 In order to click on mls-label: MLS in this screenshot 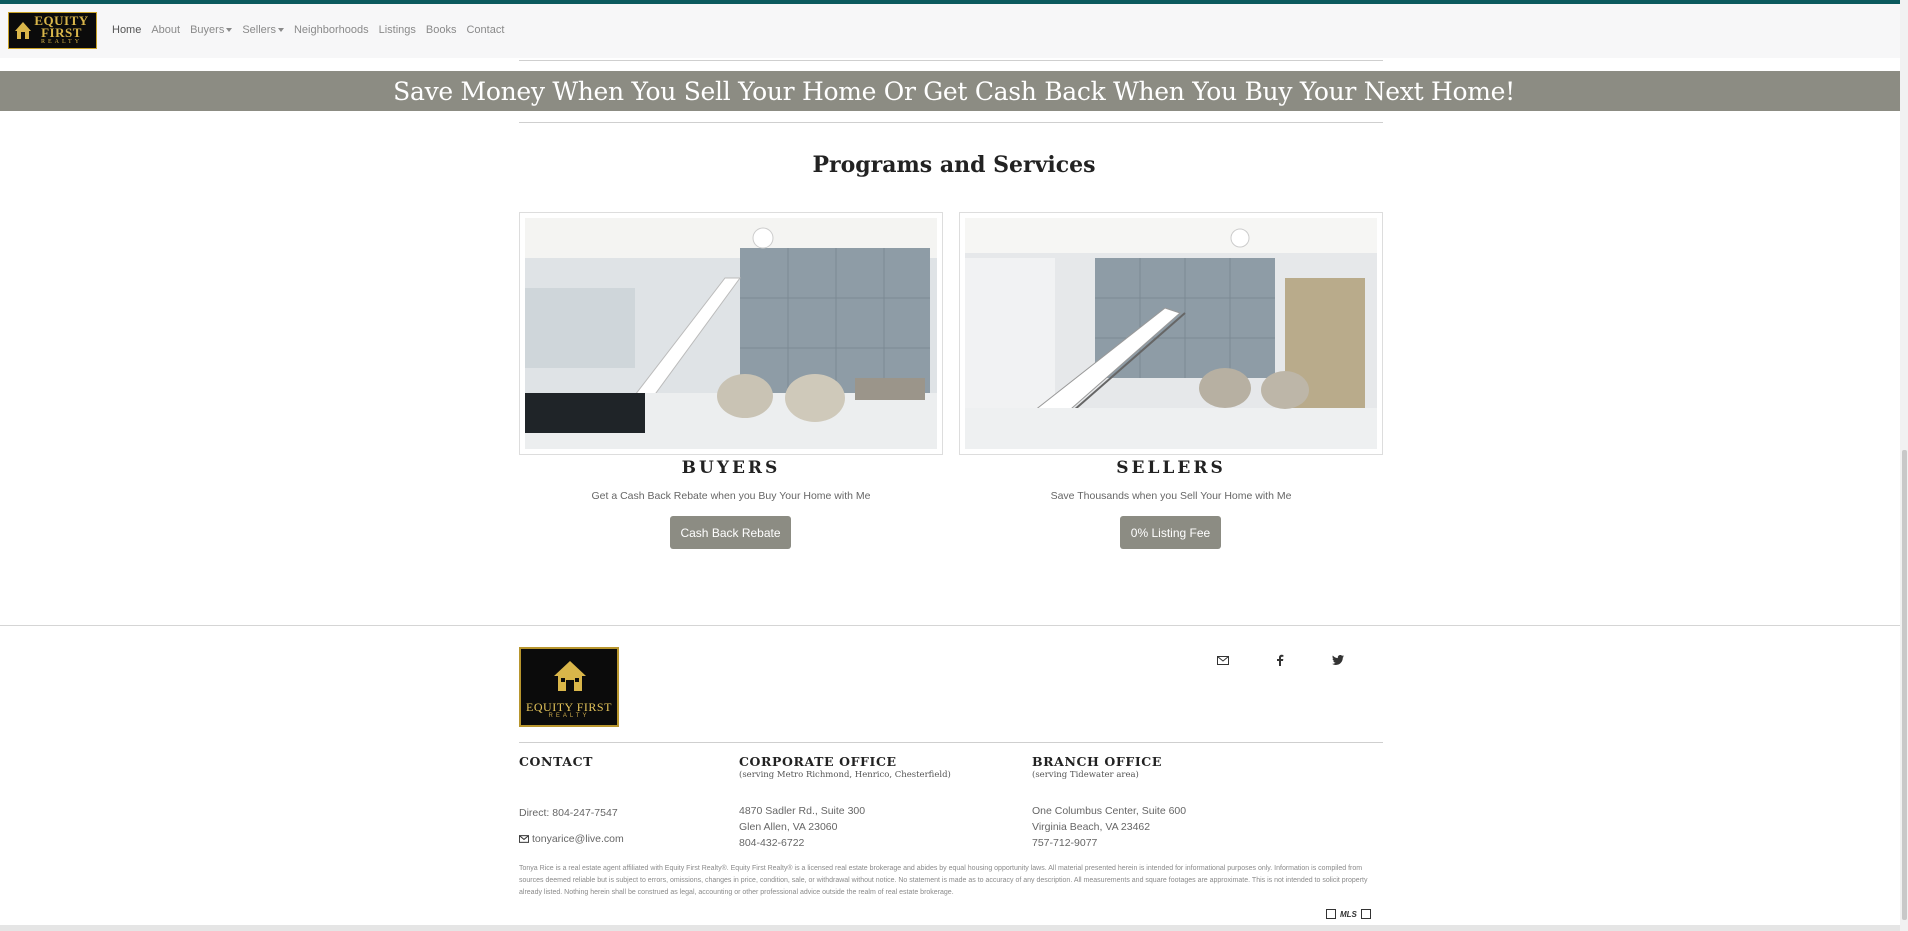, I will do `click(1348, 914)`.